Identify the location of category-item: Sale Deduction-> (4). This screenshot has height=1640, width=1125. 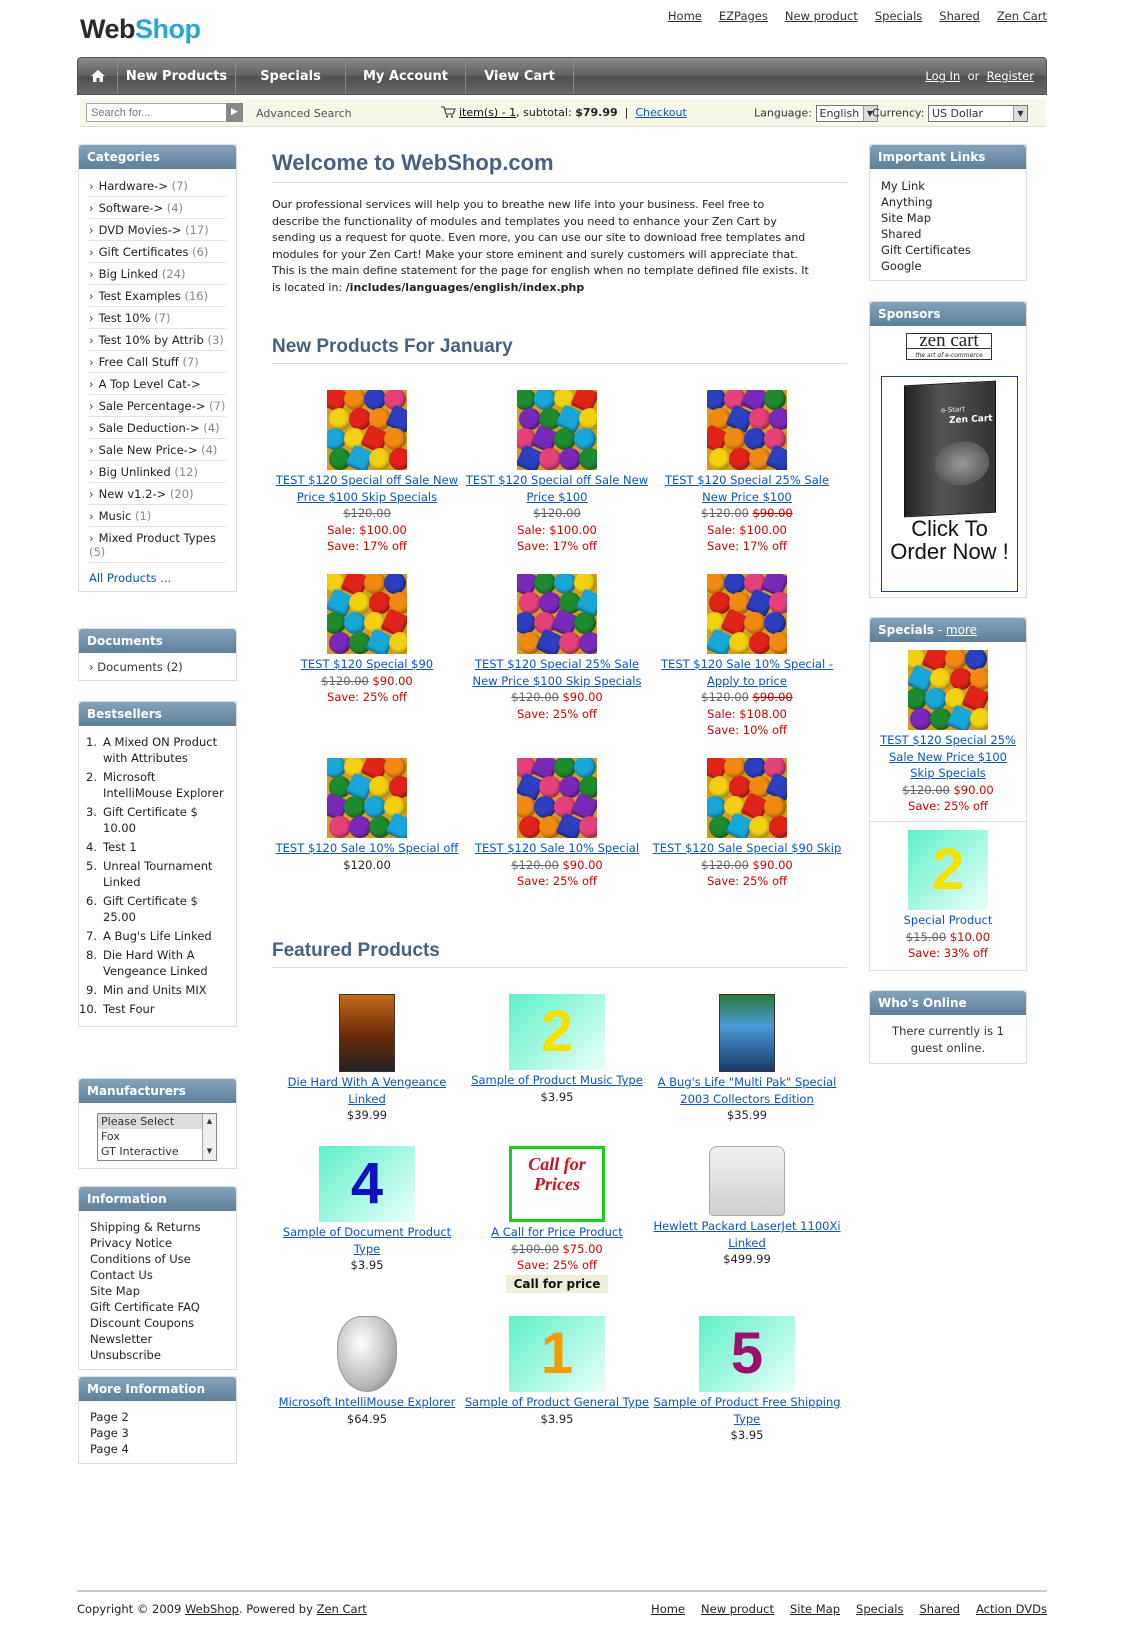
(157, 428).